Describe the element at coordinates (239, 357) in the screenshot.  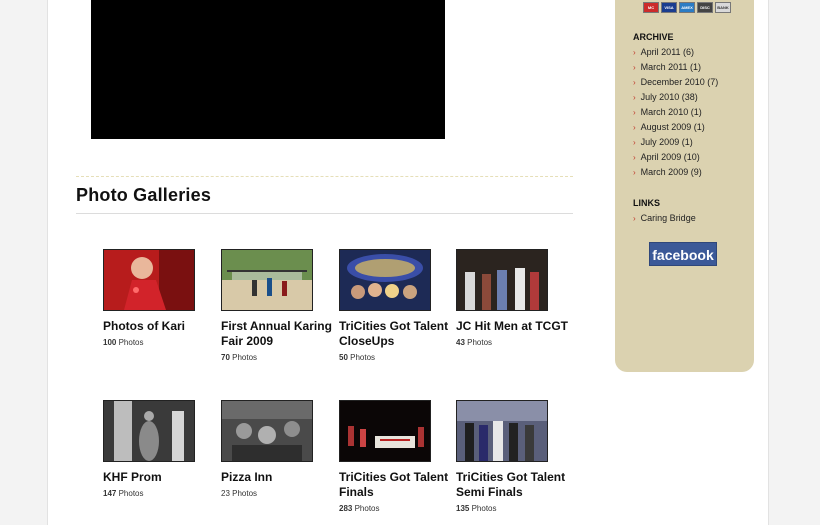
I see `photo-count: 70 Photos` at that location.